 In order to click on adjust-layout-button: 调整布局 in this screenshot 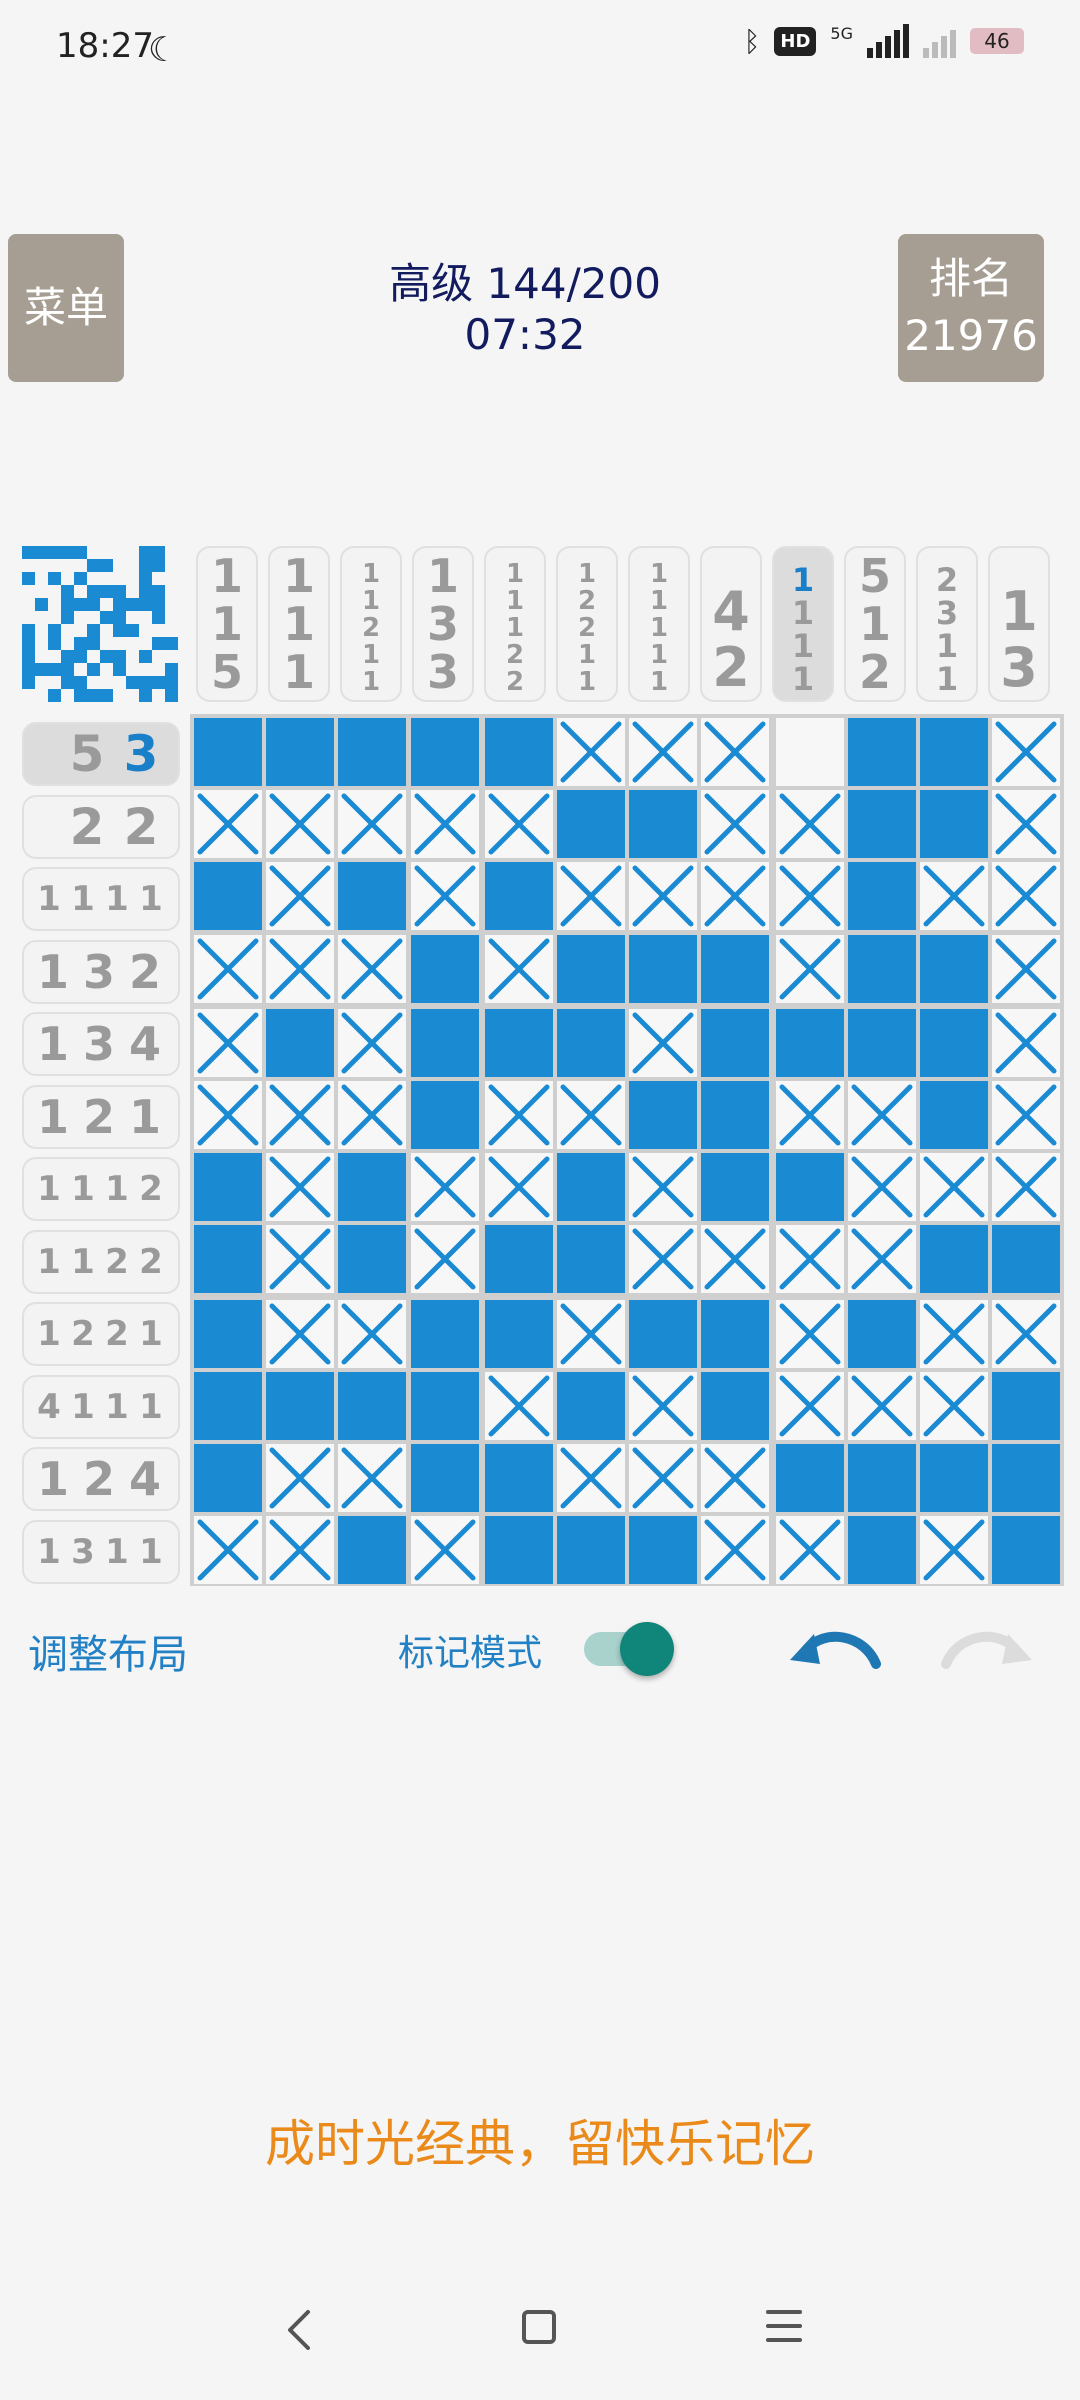, I will do `click(108, 1651)`.